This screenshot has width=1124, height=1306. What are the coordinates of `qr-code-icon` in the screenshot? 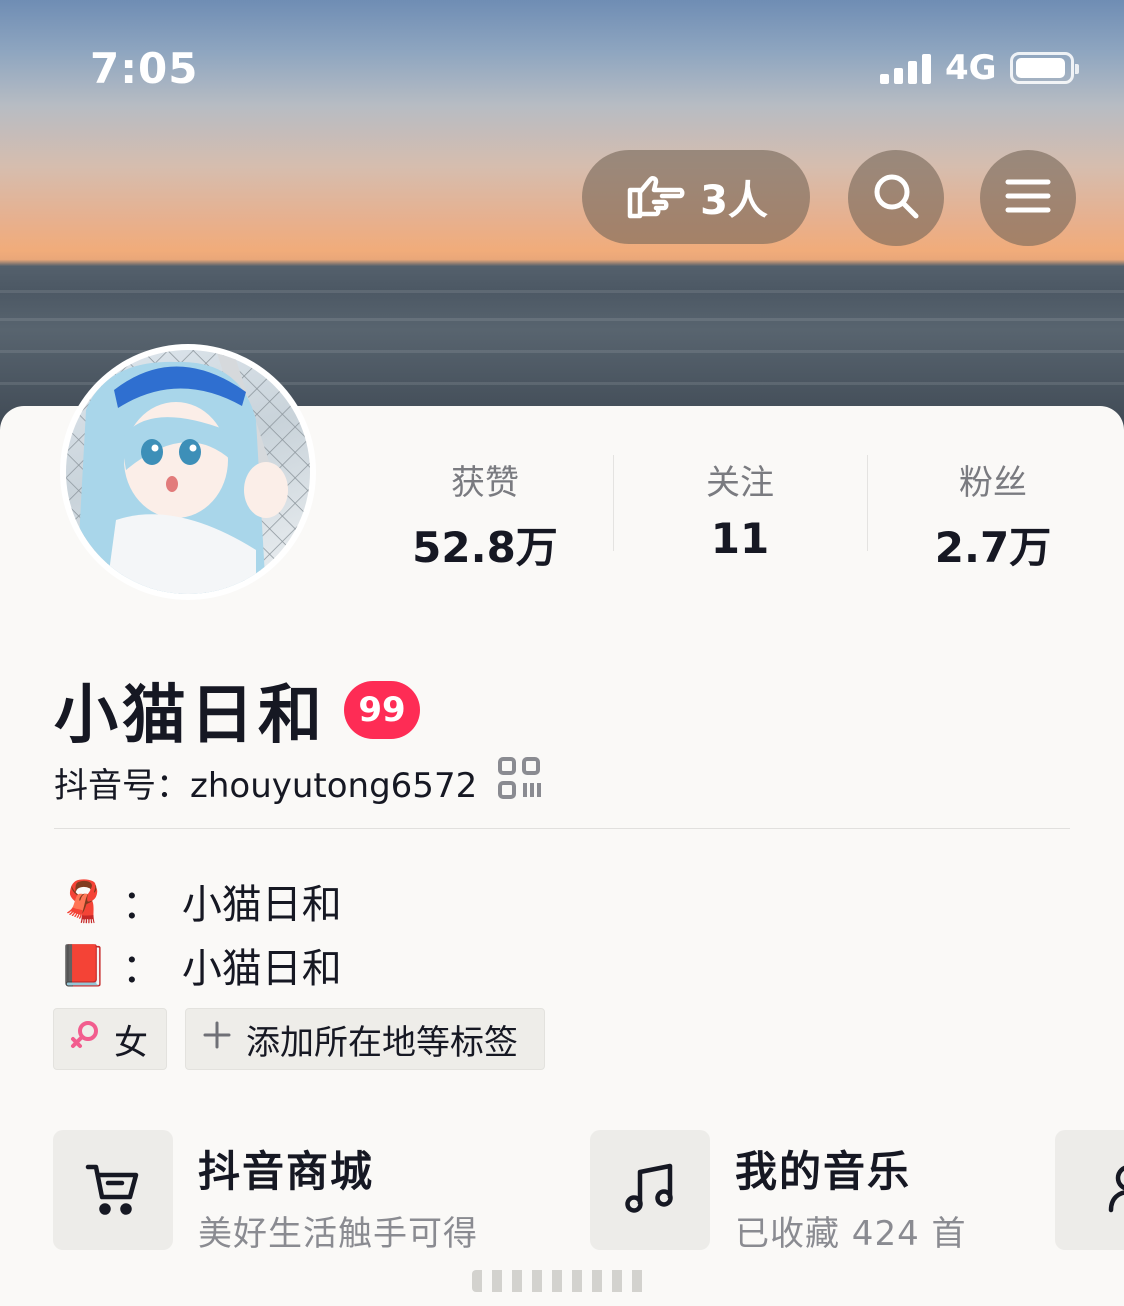 It's located at (519, 782).